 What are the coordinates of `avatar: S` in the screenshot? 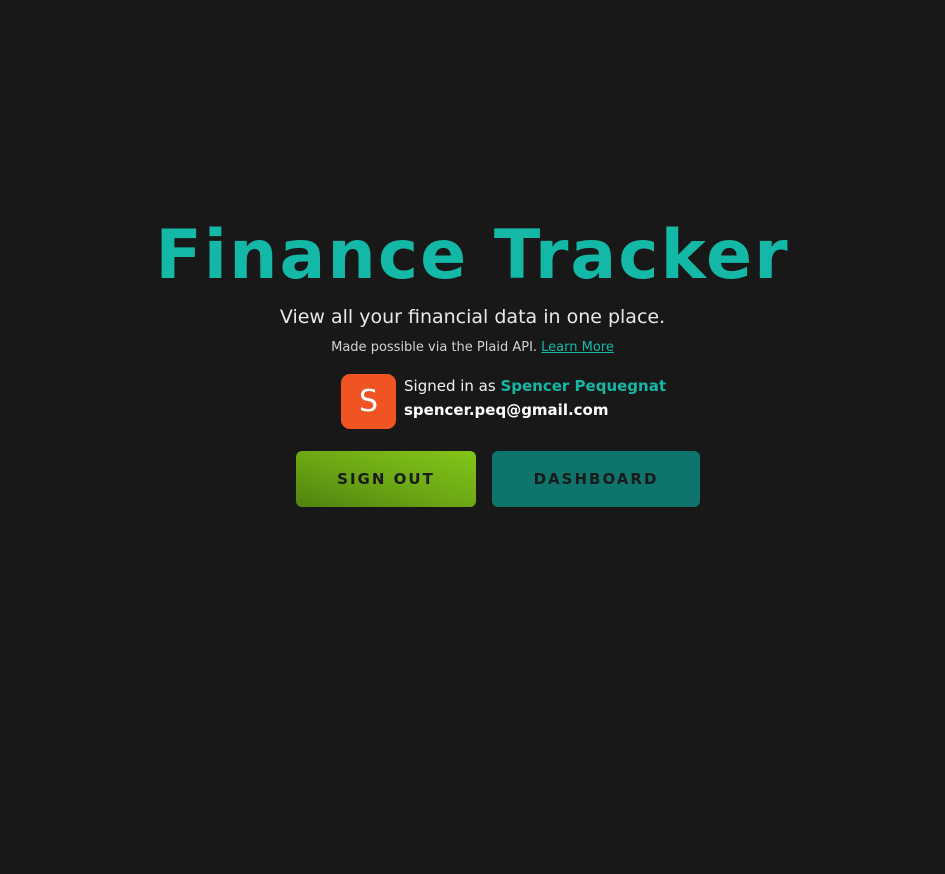 It's located at (368, 401).